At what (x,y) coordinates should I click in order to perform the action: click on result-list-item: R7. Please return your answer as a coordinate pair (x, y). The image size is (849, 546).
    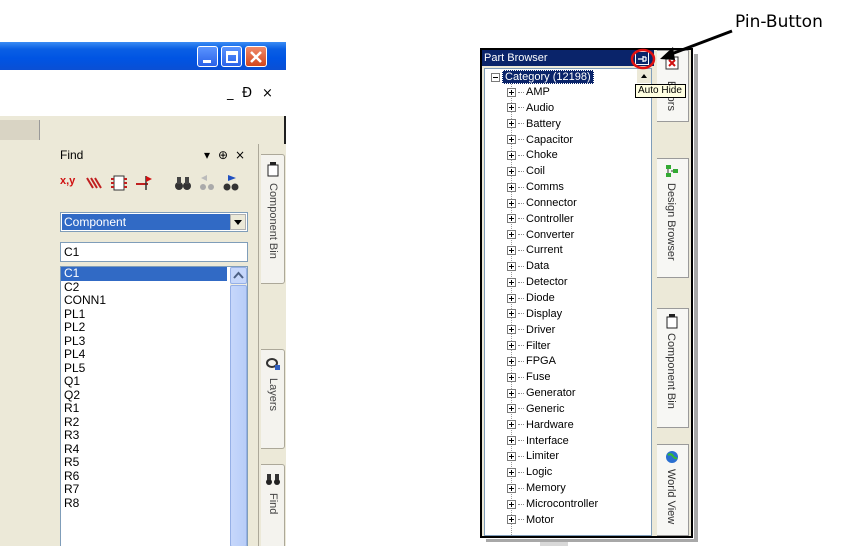
    Looking at the image, I should click on (154, 490).